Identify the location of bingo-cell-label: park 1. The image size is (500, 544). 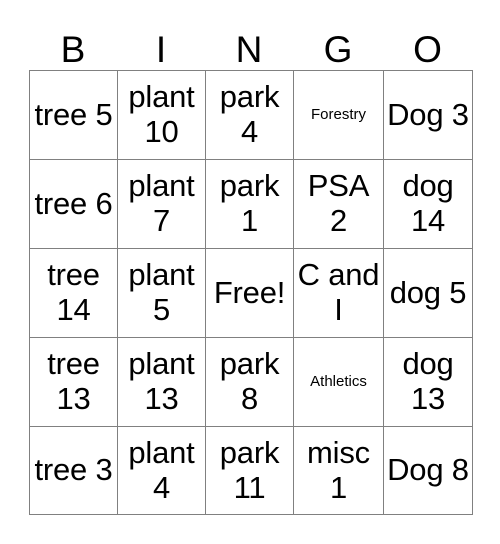
(249, 203).